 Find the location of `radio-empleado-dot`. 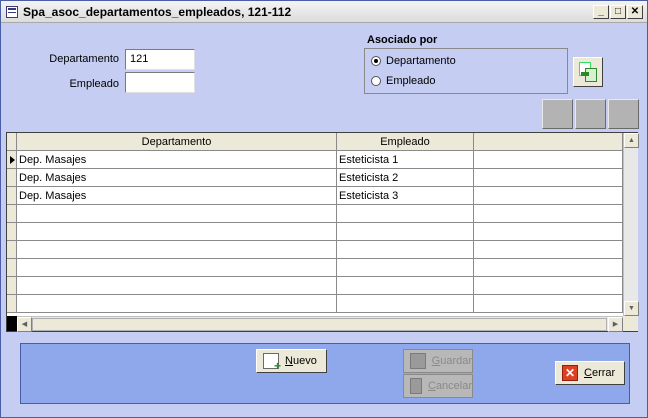

radio-empleado-dot is located at coordinates (376, 81).